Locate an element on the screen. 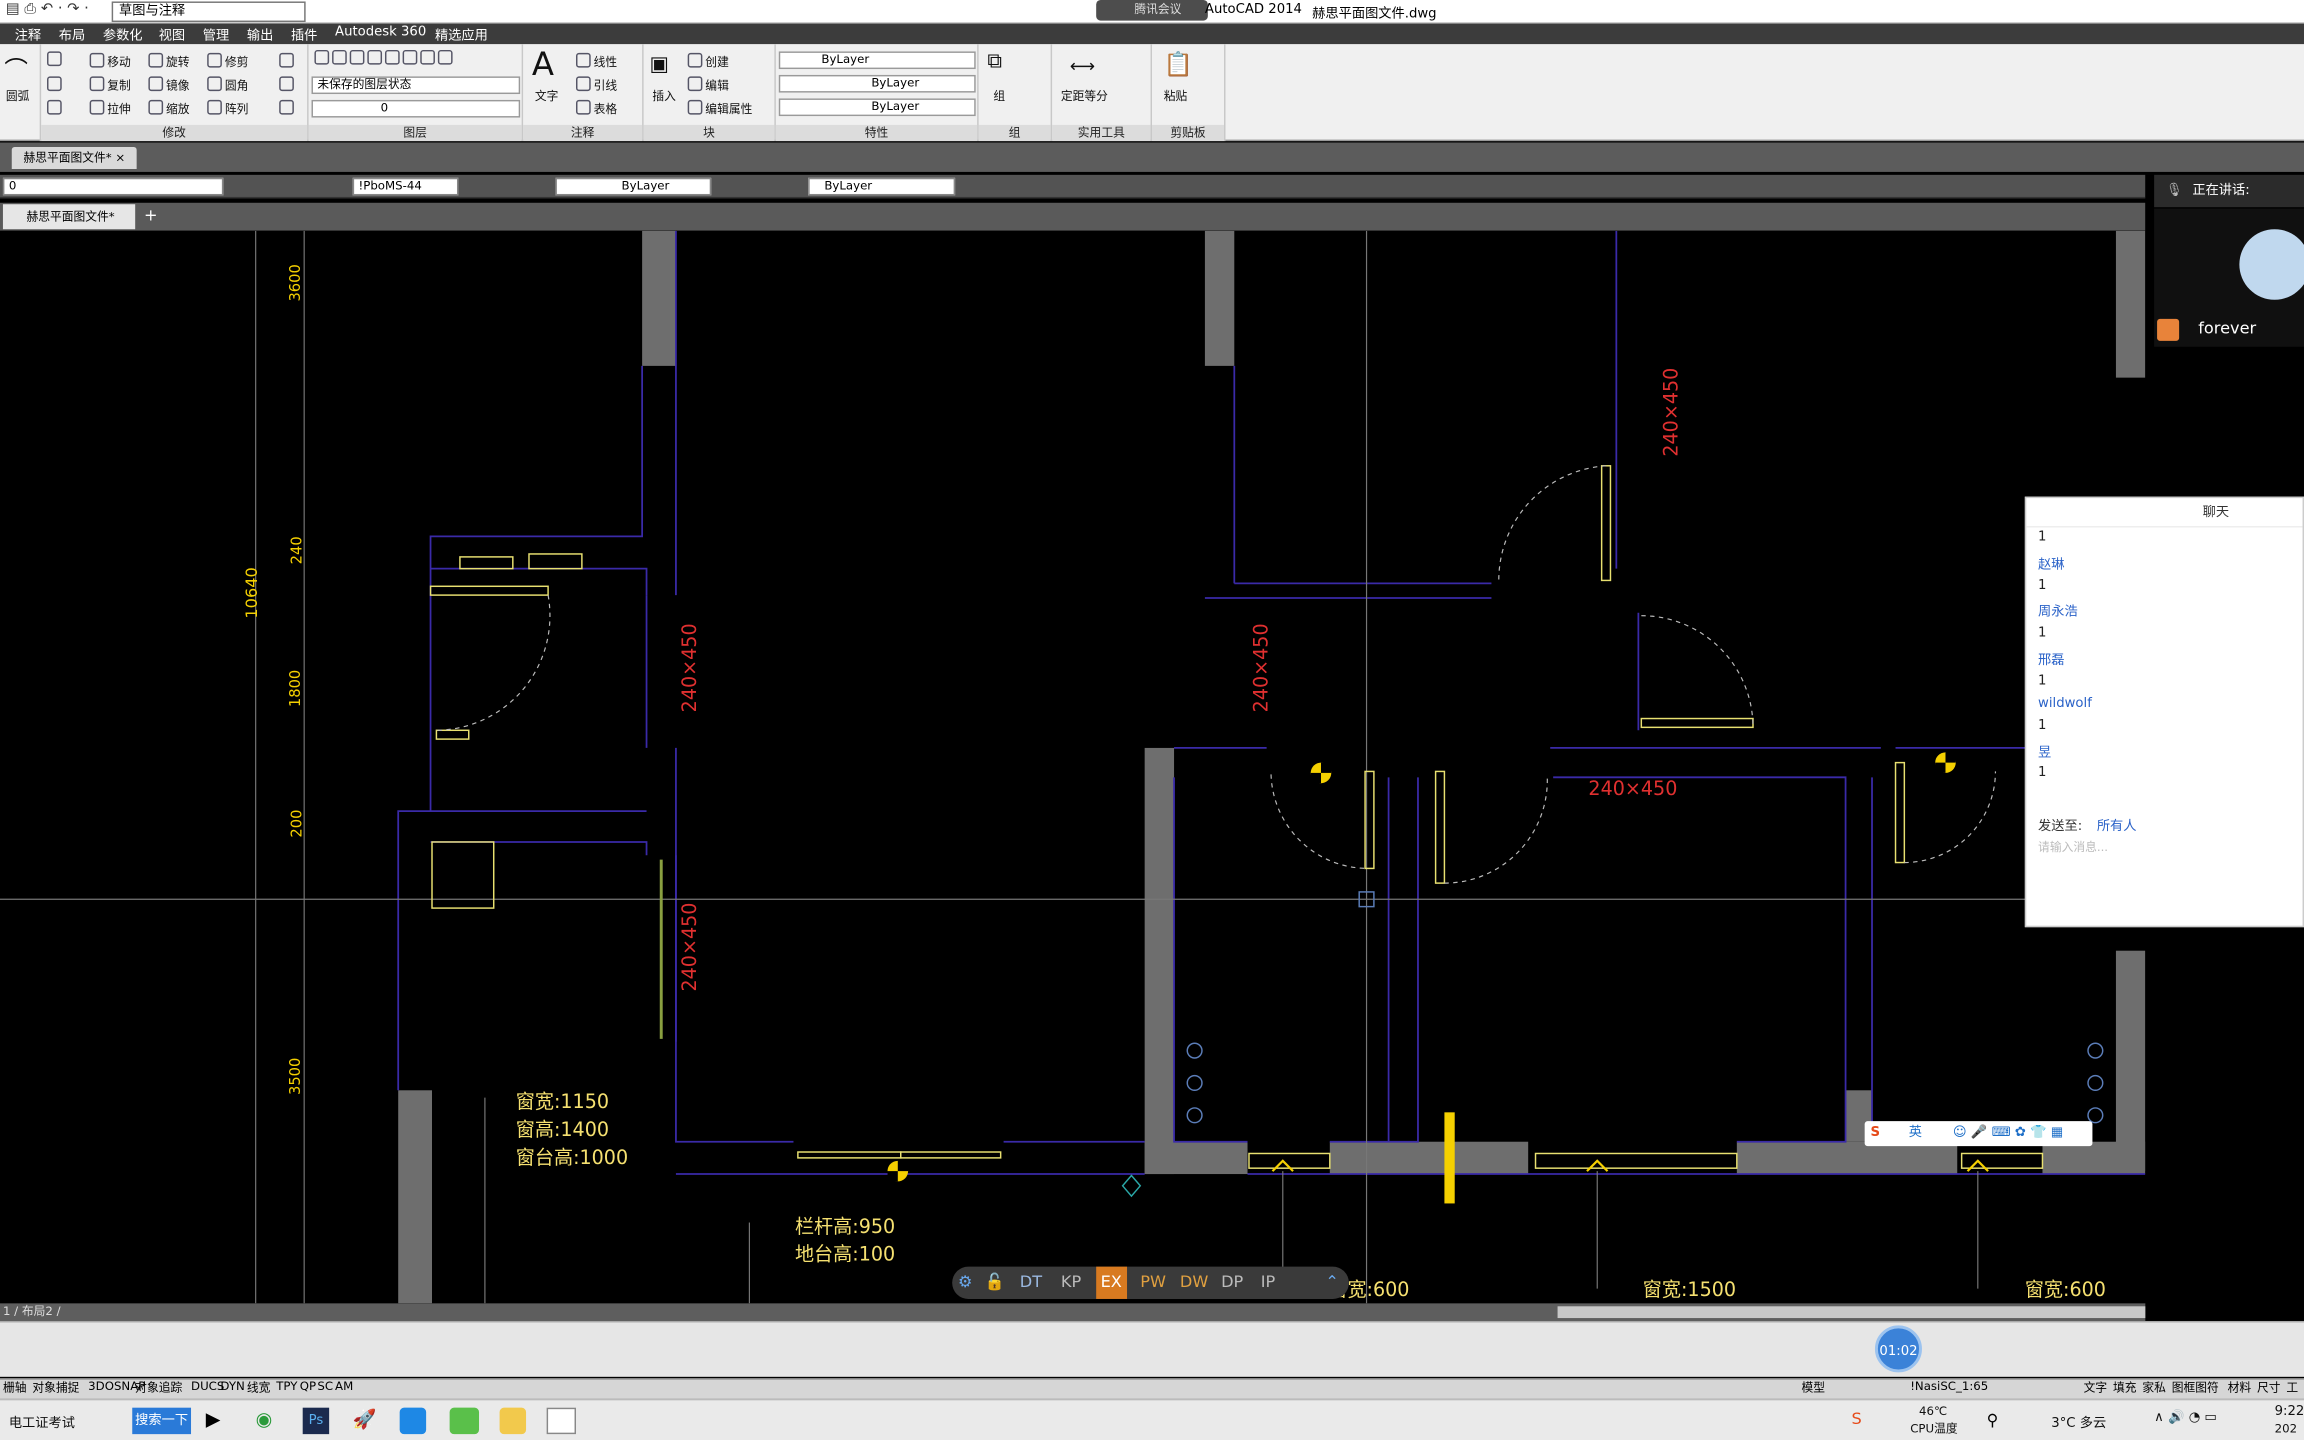 This screenshot has width=2304, height=1440. taskbar-app-title: 电工证考试 is located at coordinates (42, 1422).